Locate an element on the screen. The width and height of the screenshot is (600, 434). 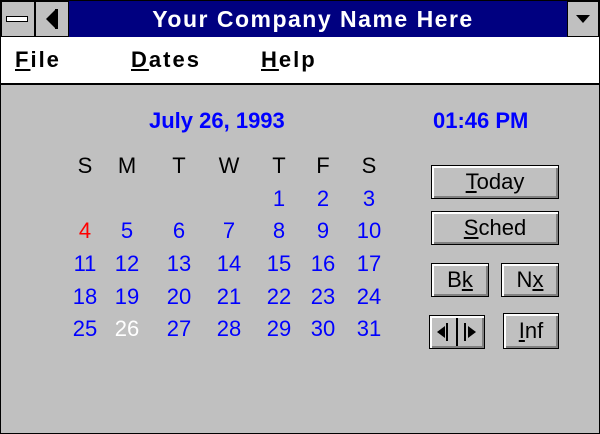
weekday-label: F is located at coordinates (323, 165).